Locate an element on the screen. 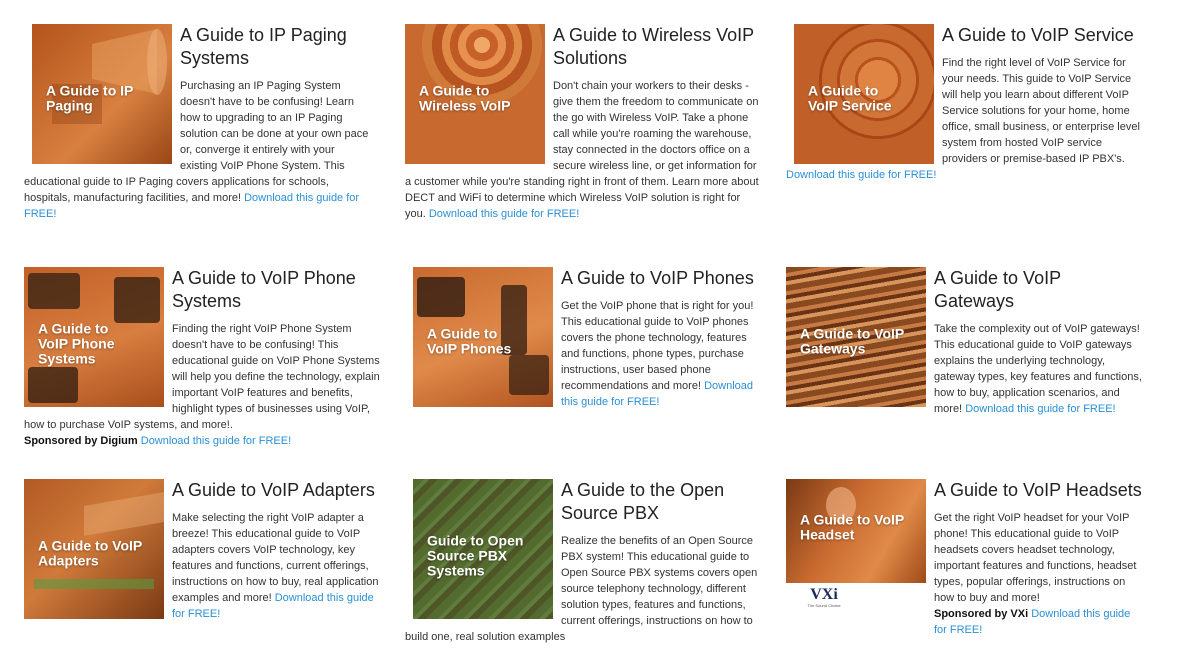 The width and height of the screenshot is (1195, 653). vxi-logo: VXi The Sound Choice is located at coordinates (824, 602).